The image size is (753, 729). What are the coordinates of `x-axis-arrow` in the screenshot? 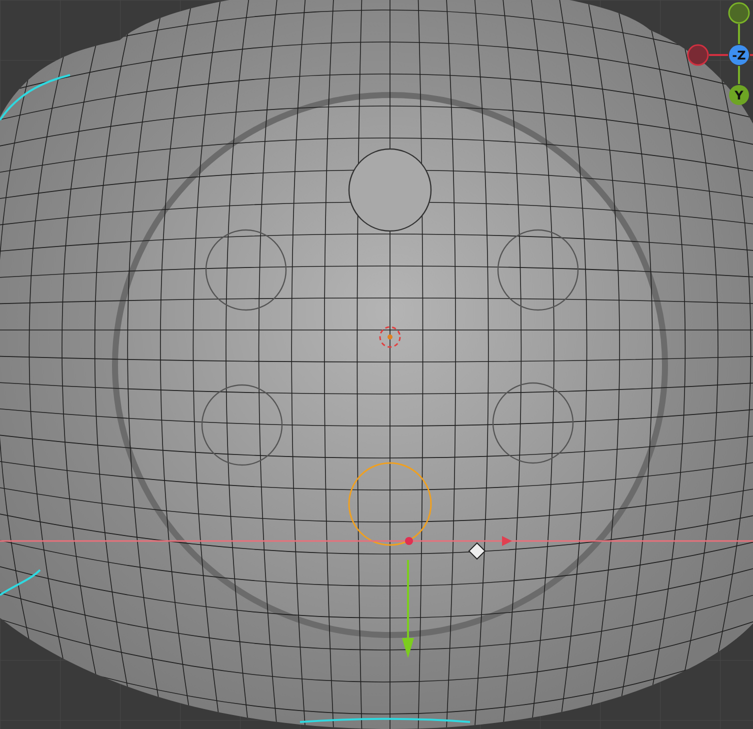 It's located at (376, 541).